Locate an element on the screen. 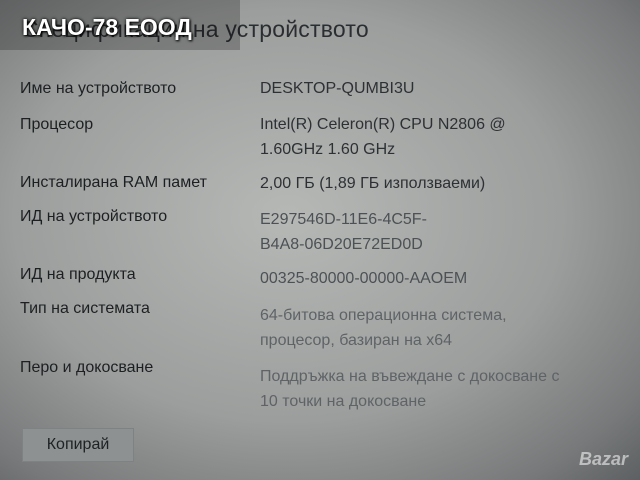 The height and width of the screenshot is (480, 640). spec-value-line: DESKTOP-QUMBI3U is located at coordinates (337, 88).